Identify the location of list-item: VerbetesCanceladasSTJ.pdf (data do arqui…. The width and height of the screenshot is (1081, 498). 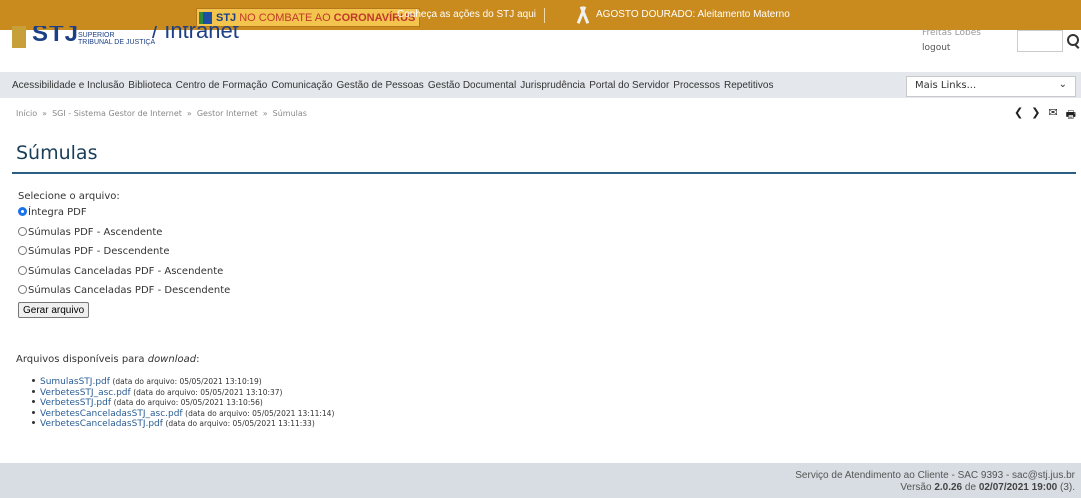
(183, 424).